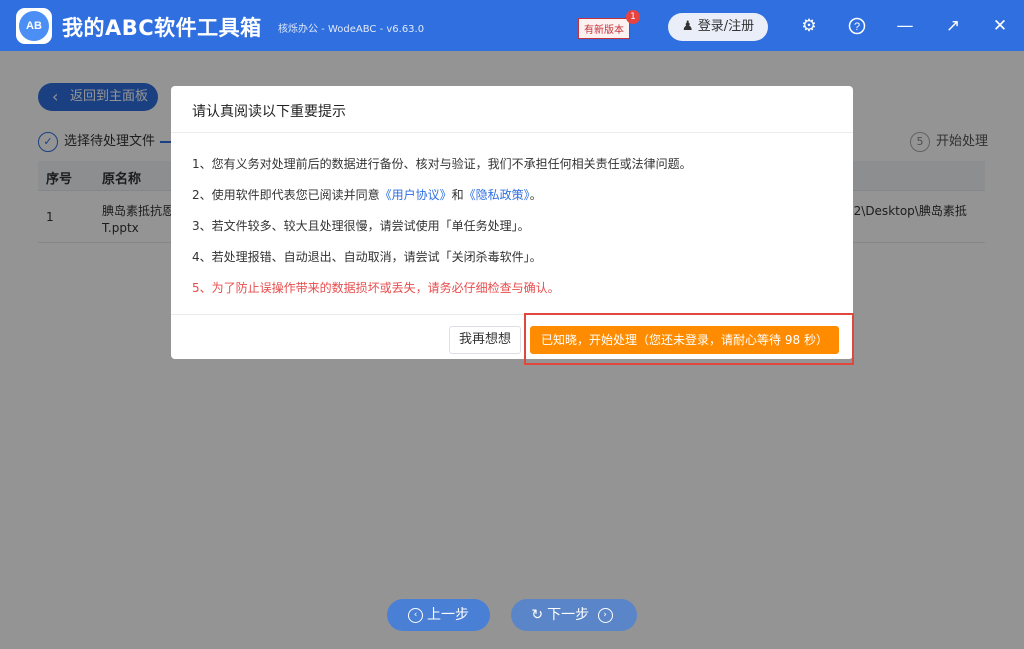 This screenshot has width=1024, height=649. I want to click on new-version-button: 有新版本, so click(604, 28).